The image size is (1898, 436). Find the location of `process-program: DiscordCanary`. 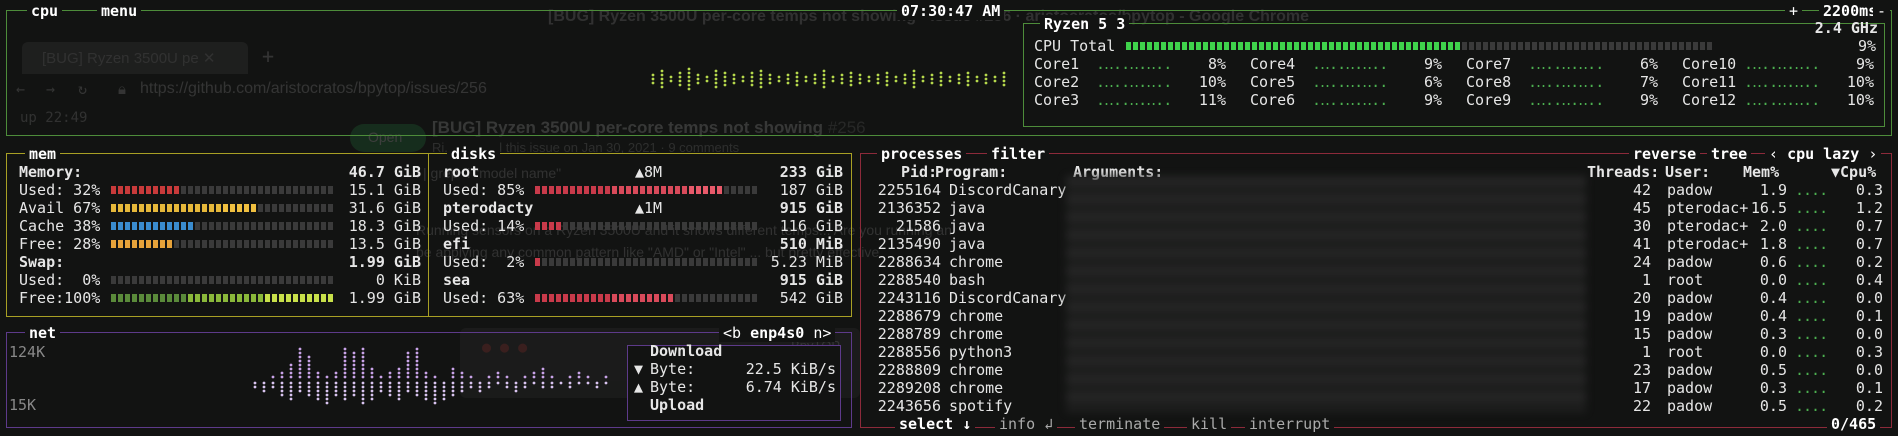

process-program: DiscordCanary is located at coordinates (1008, 190).